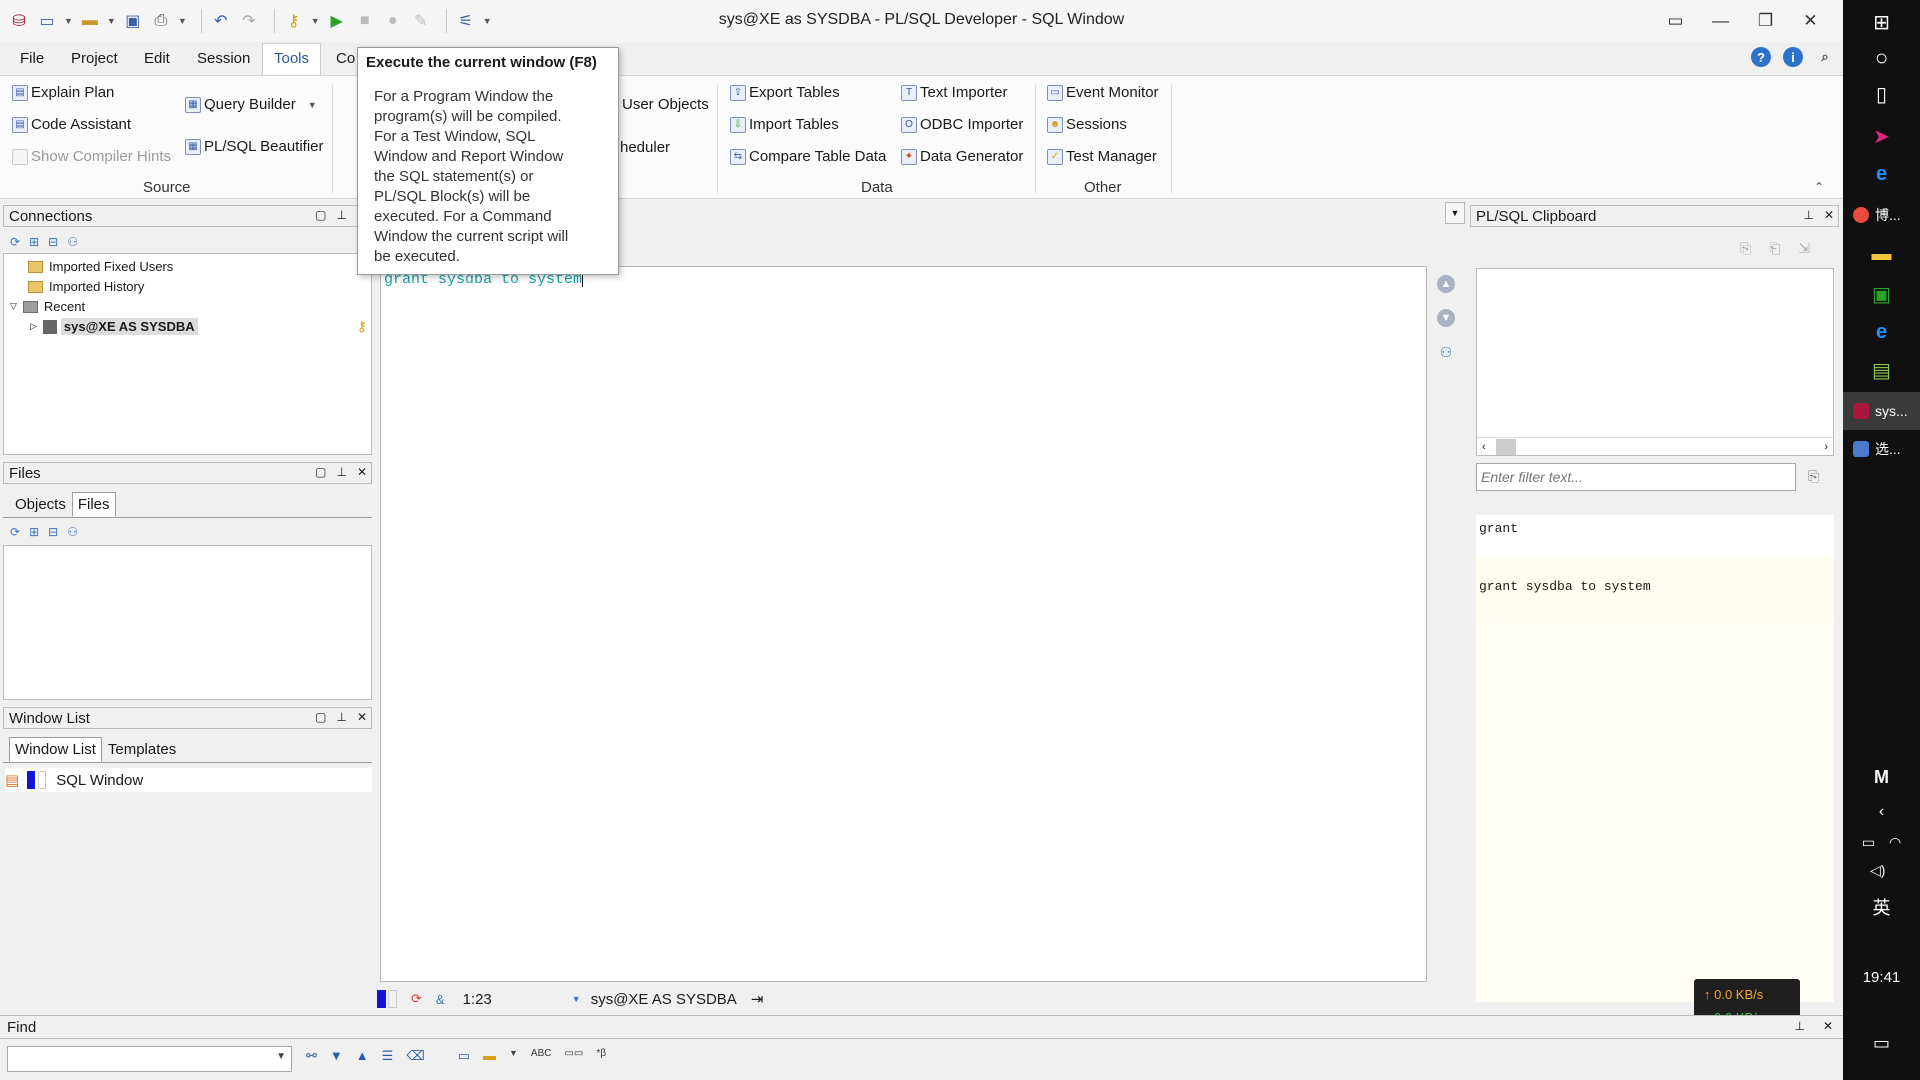 The image size is (1920, 1080). Describe the element at coordinates (1720, 21) in the screenshot. I see `minimize-button: —` at that location.